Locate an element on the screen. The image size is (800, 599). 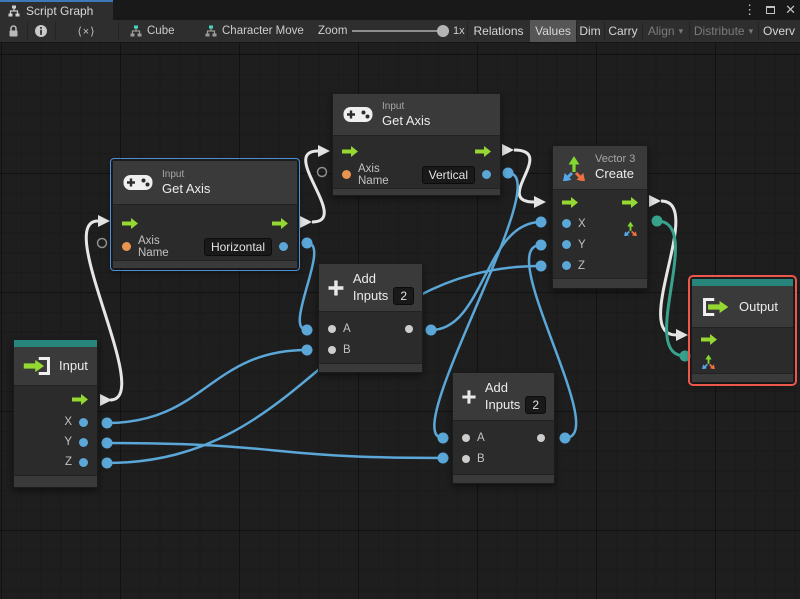
zoom-slider-handle is located at coordinates (443, 31).